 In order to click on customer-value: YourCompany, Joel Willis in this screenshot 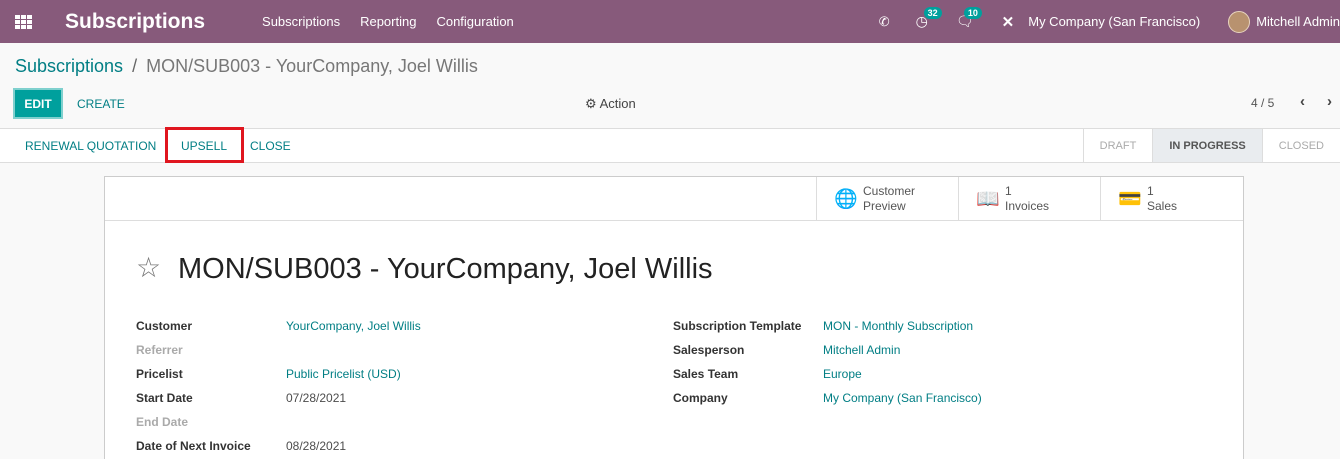, I will do `click(353, 326)`.